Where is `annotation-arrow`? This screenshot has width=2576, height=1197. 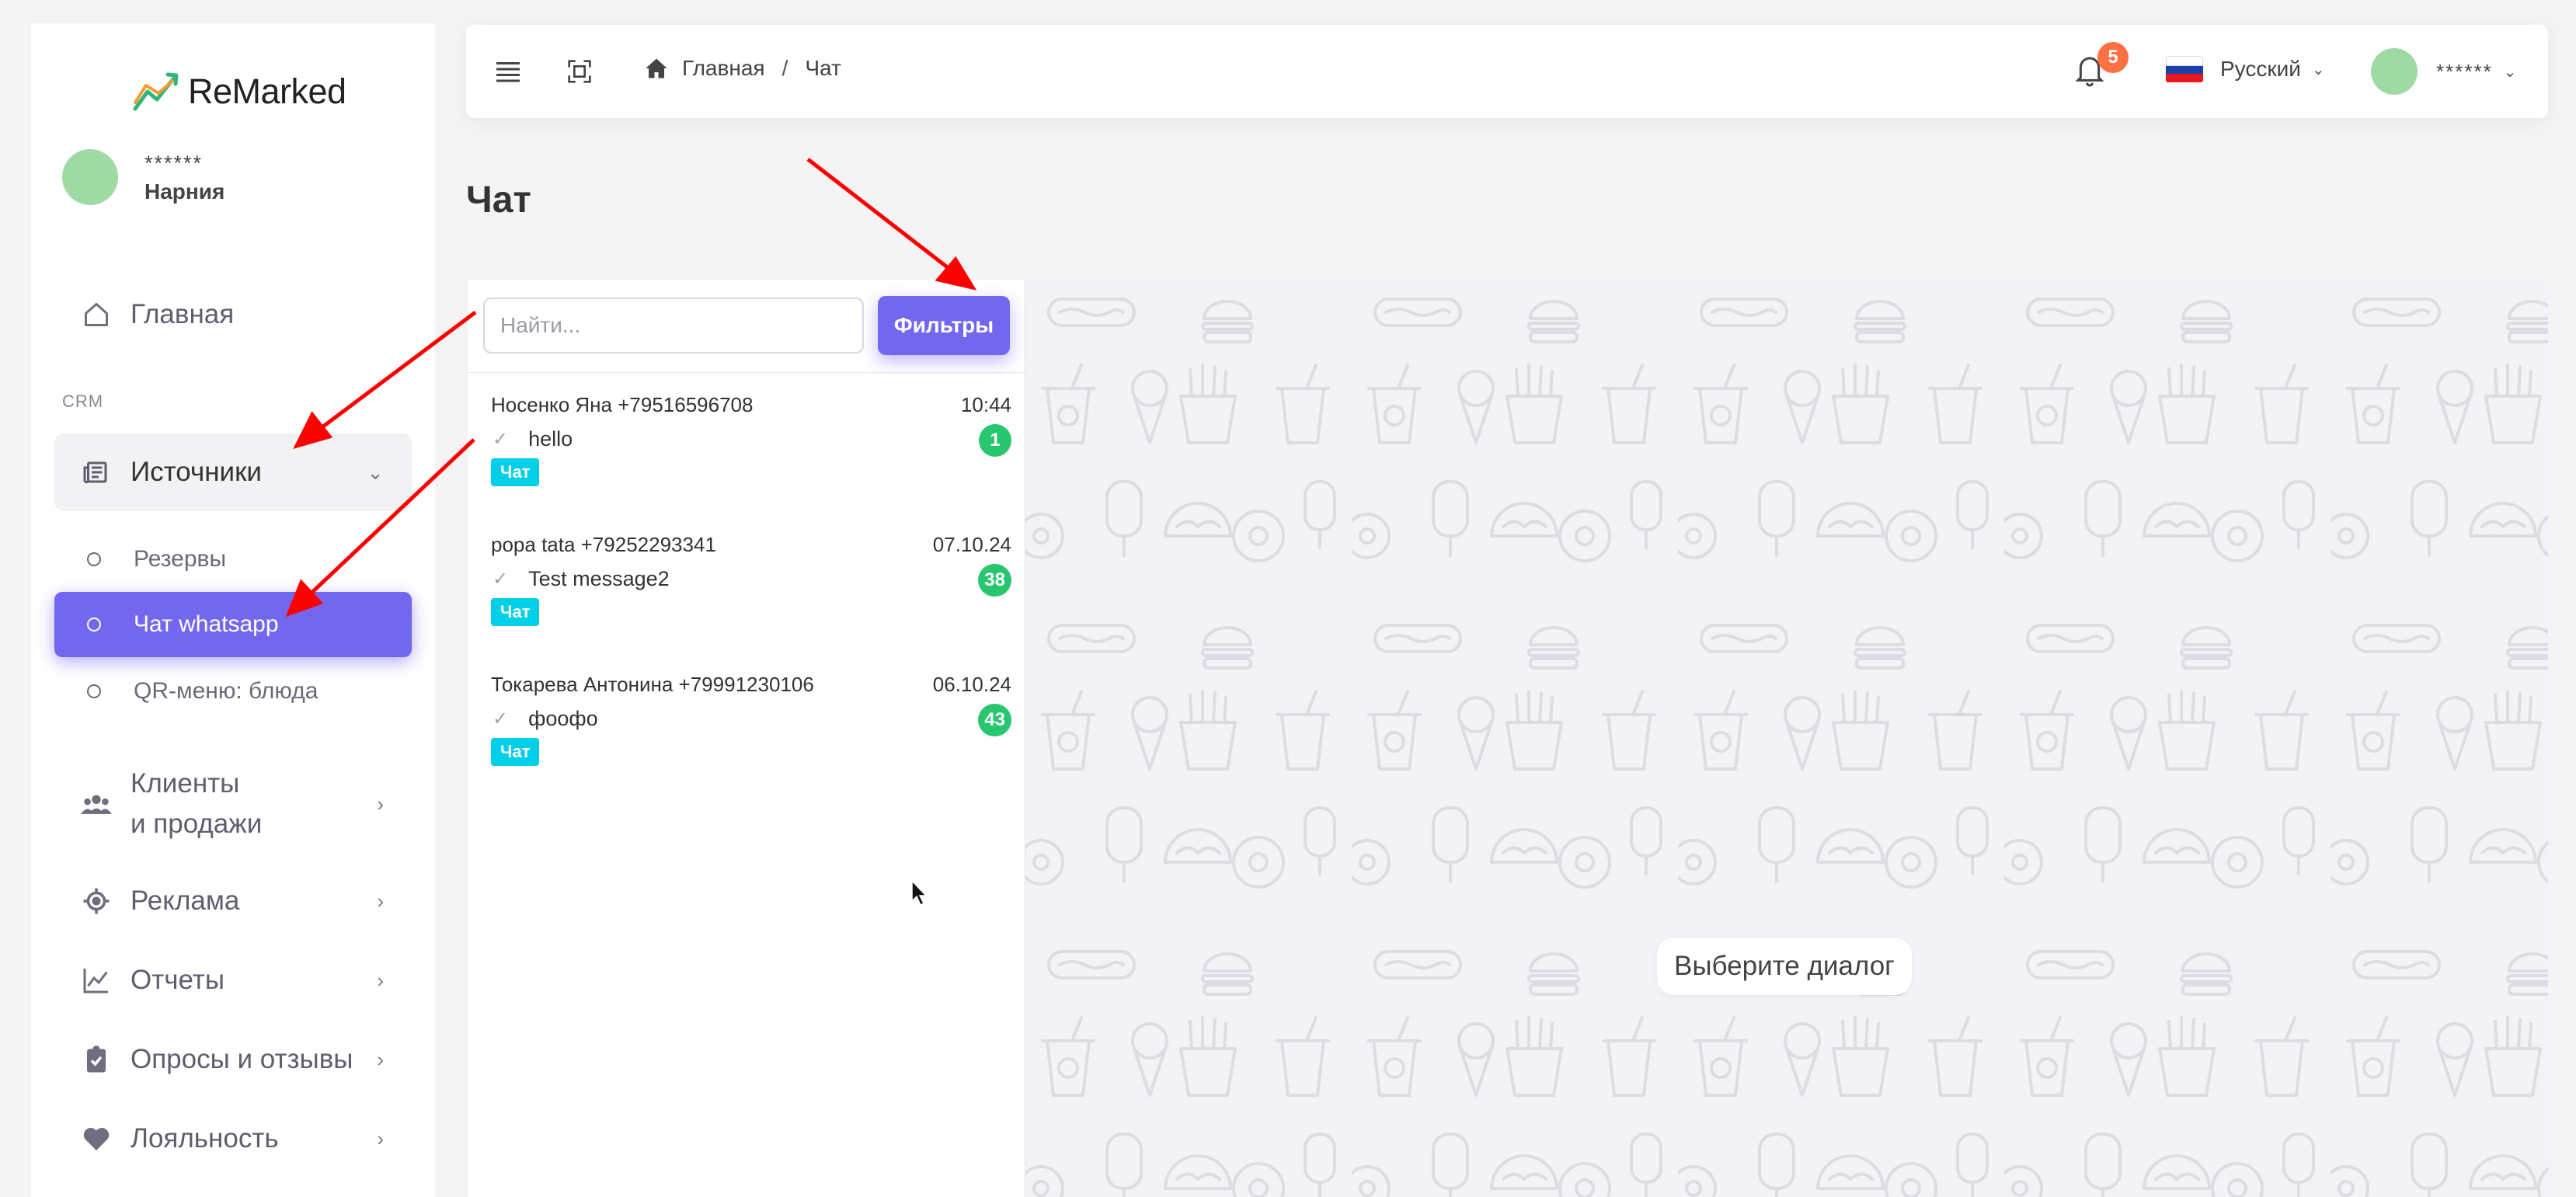 annotation-arrow is located at coordinates (879, 214).